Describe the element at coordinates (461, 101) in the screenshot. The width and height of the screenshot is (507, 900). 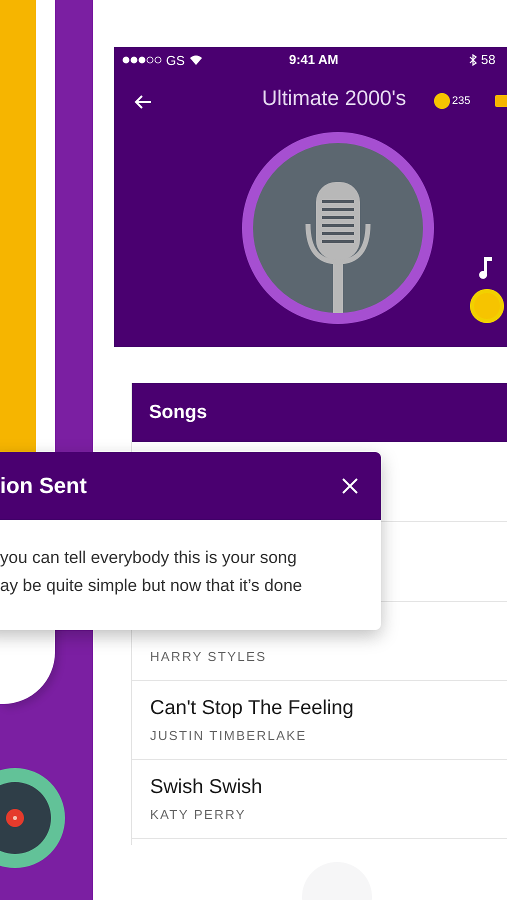
I see `coin-count: 235` at that location.